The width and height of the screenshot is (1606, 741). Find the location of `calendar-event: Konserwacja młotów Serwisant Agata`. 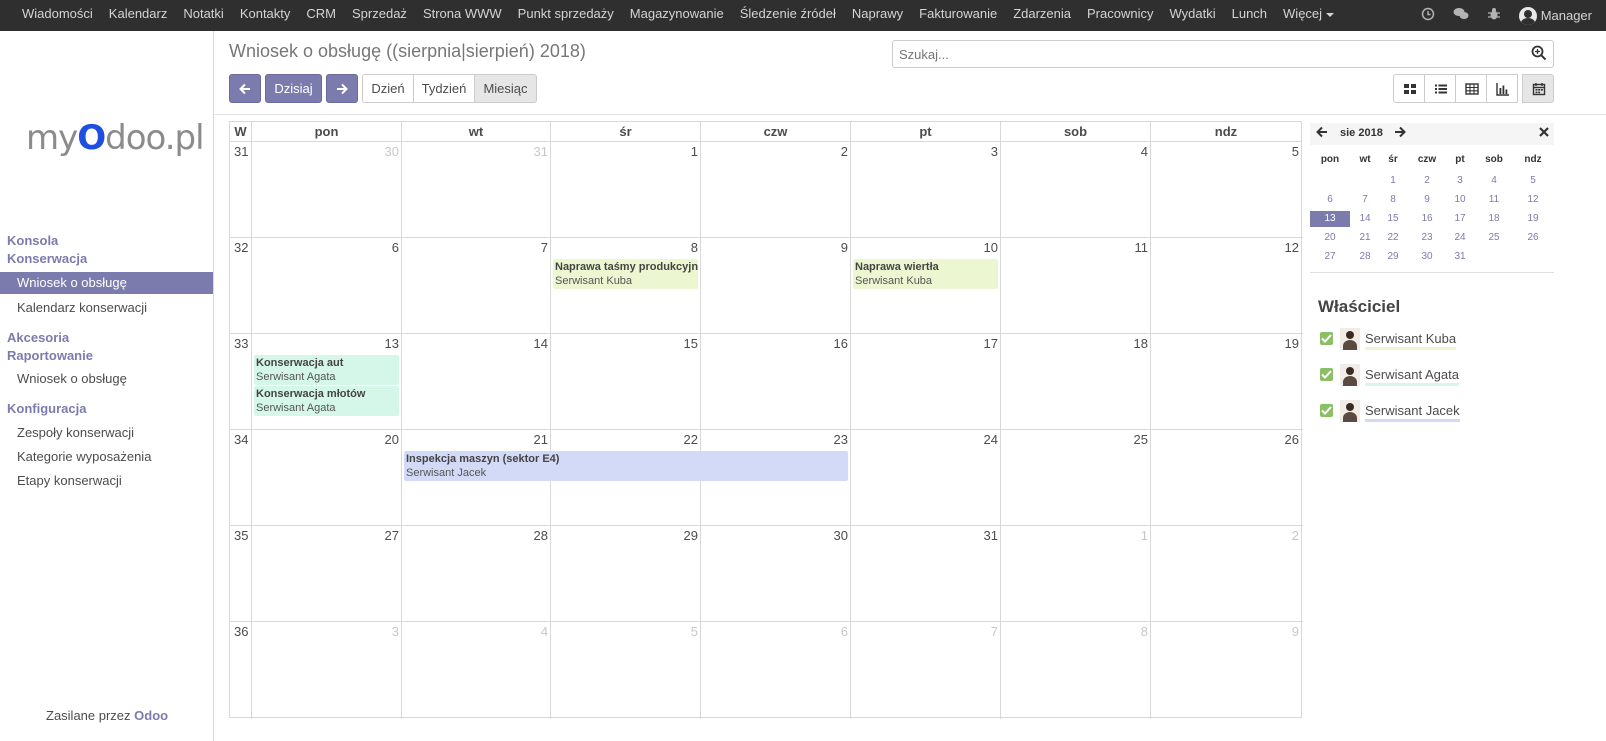

calendar-event: Konserwacja młotów Serwisant Agata is located at coordinates (326, 401).